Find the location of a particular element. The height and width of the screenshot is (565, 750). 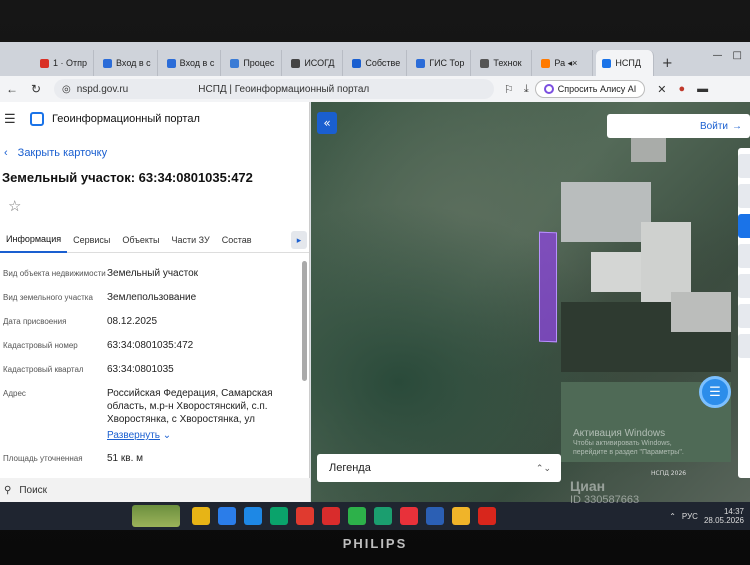

lock-icon: ◎ is located at coordinates (66, 89).